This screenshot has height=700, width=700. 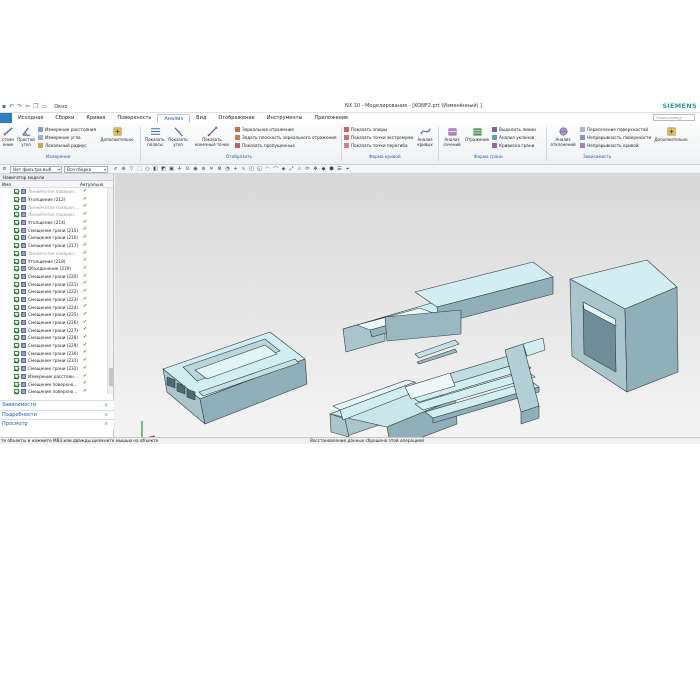 What do you see at coordinates (56, 307) in the screenshot?
I see `tree-row: Смещение грани (224) ✔` at bounding box center [56, 307].